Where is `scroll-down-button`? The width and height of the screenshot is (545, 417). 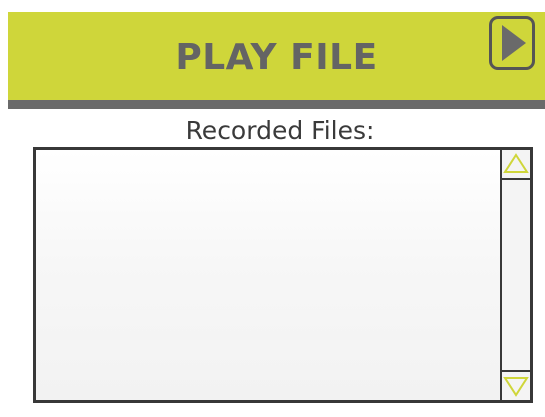
scroll-down-button is located at coordinates (516, 385).